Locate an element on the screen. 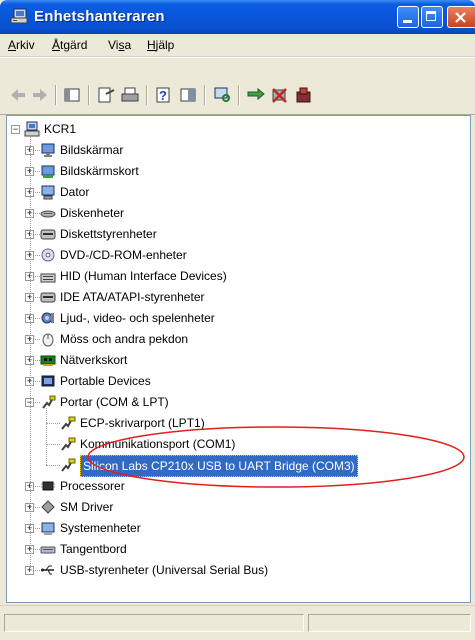 The width and height of the screenshot is (475, 640). display-adapter-icon is located at coordinates (48, 171).